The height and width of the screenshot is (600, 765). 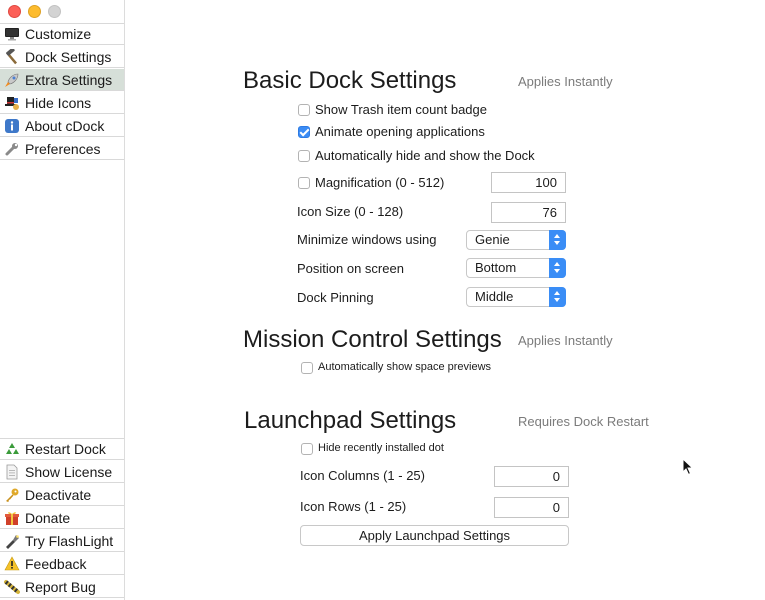 What do you see at coordinates (12, 56) in the screenshot?
I see `hammer-icon` at bounding box center [12, 56].